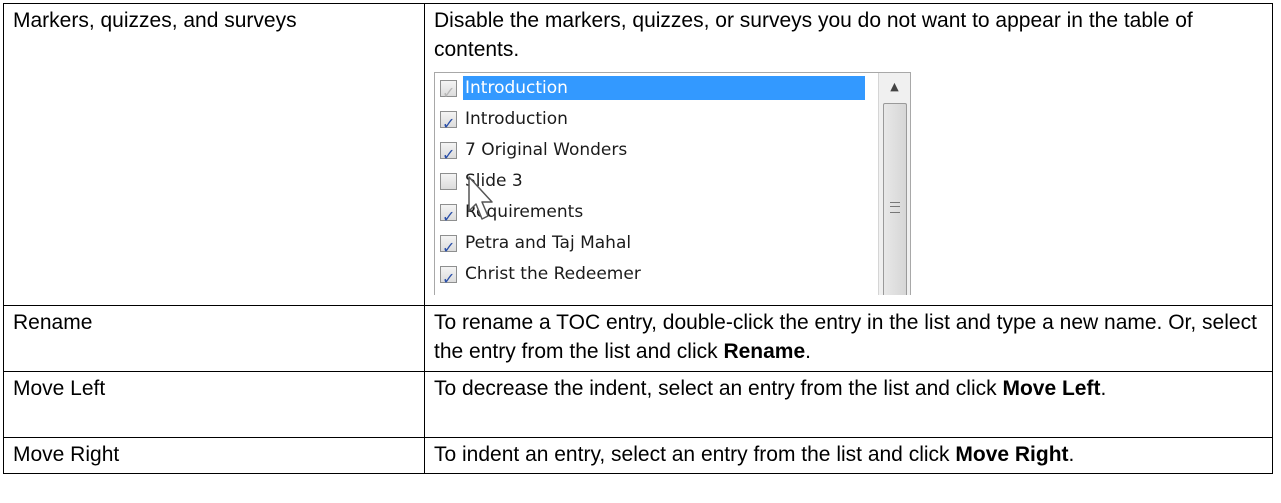 The height and width of the screenshot is (503, 1281). What do you see at coordinates (894, 87) in the screenshot?
I see `scroll-up-arrow-icon: ▲` at bounding box center [894, 87].